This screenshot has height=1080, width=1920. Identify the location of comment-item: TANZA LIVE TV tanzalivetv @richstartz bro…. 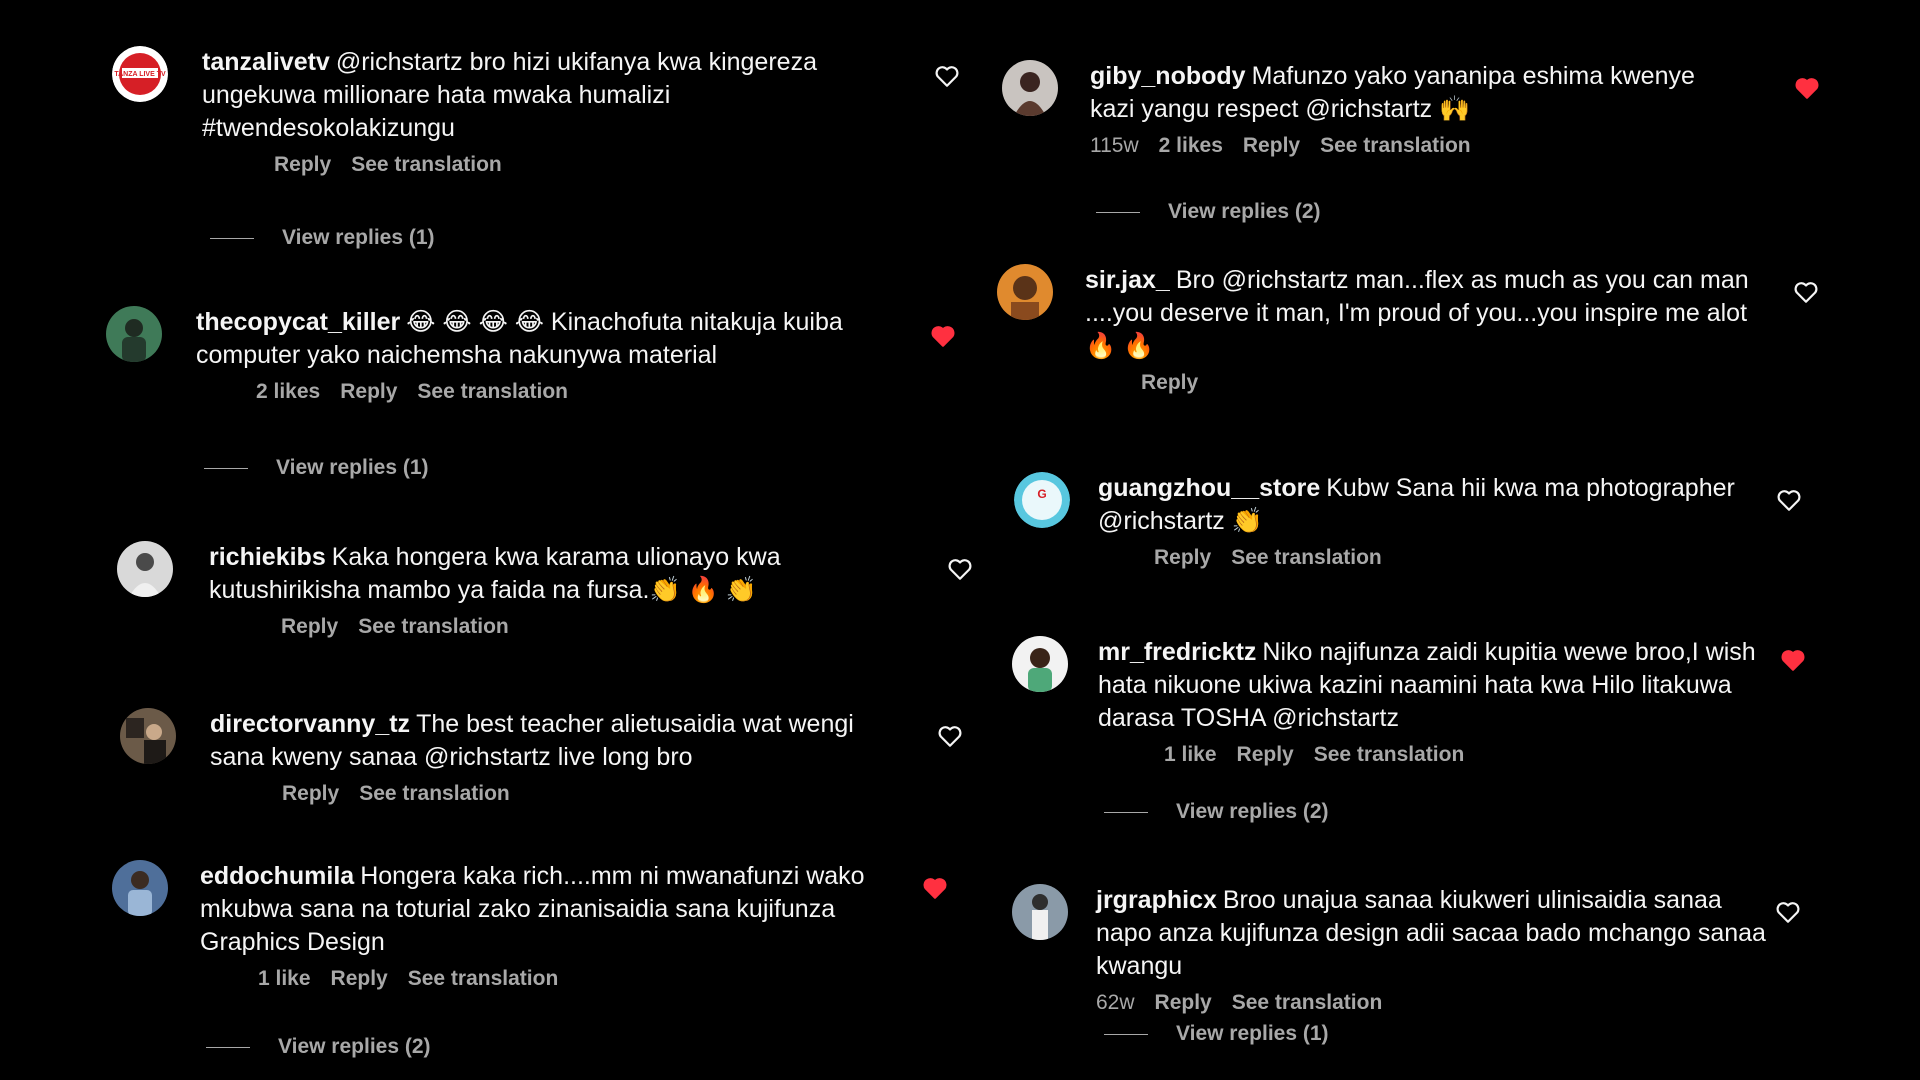
(542, 151).